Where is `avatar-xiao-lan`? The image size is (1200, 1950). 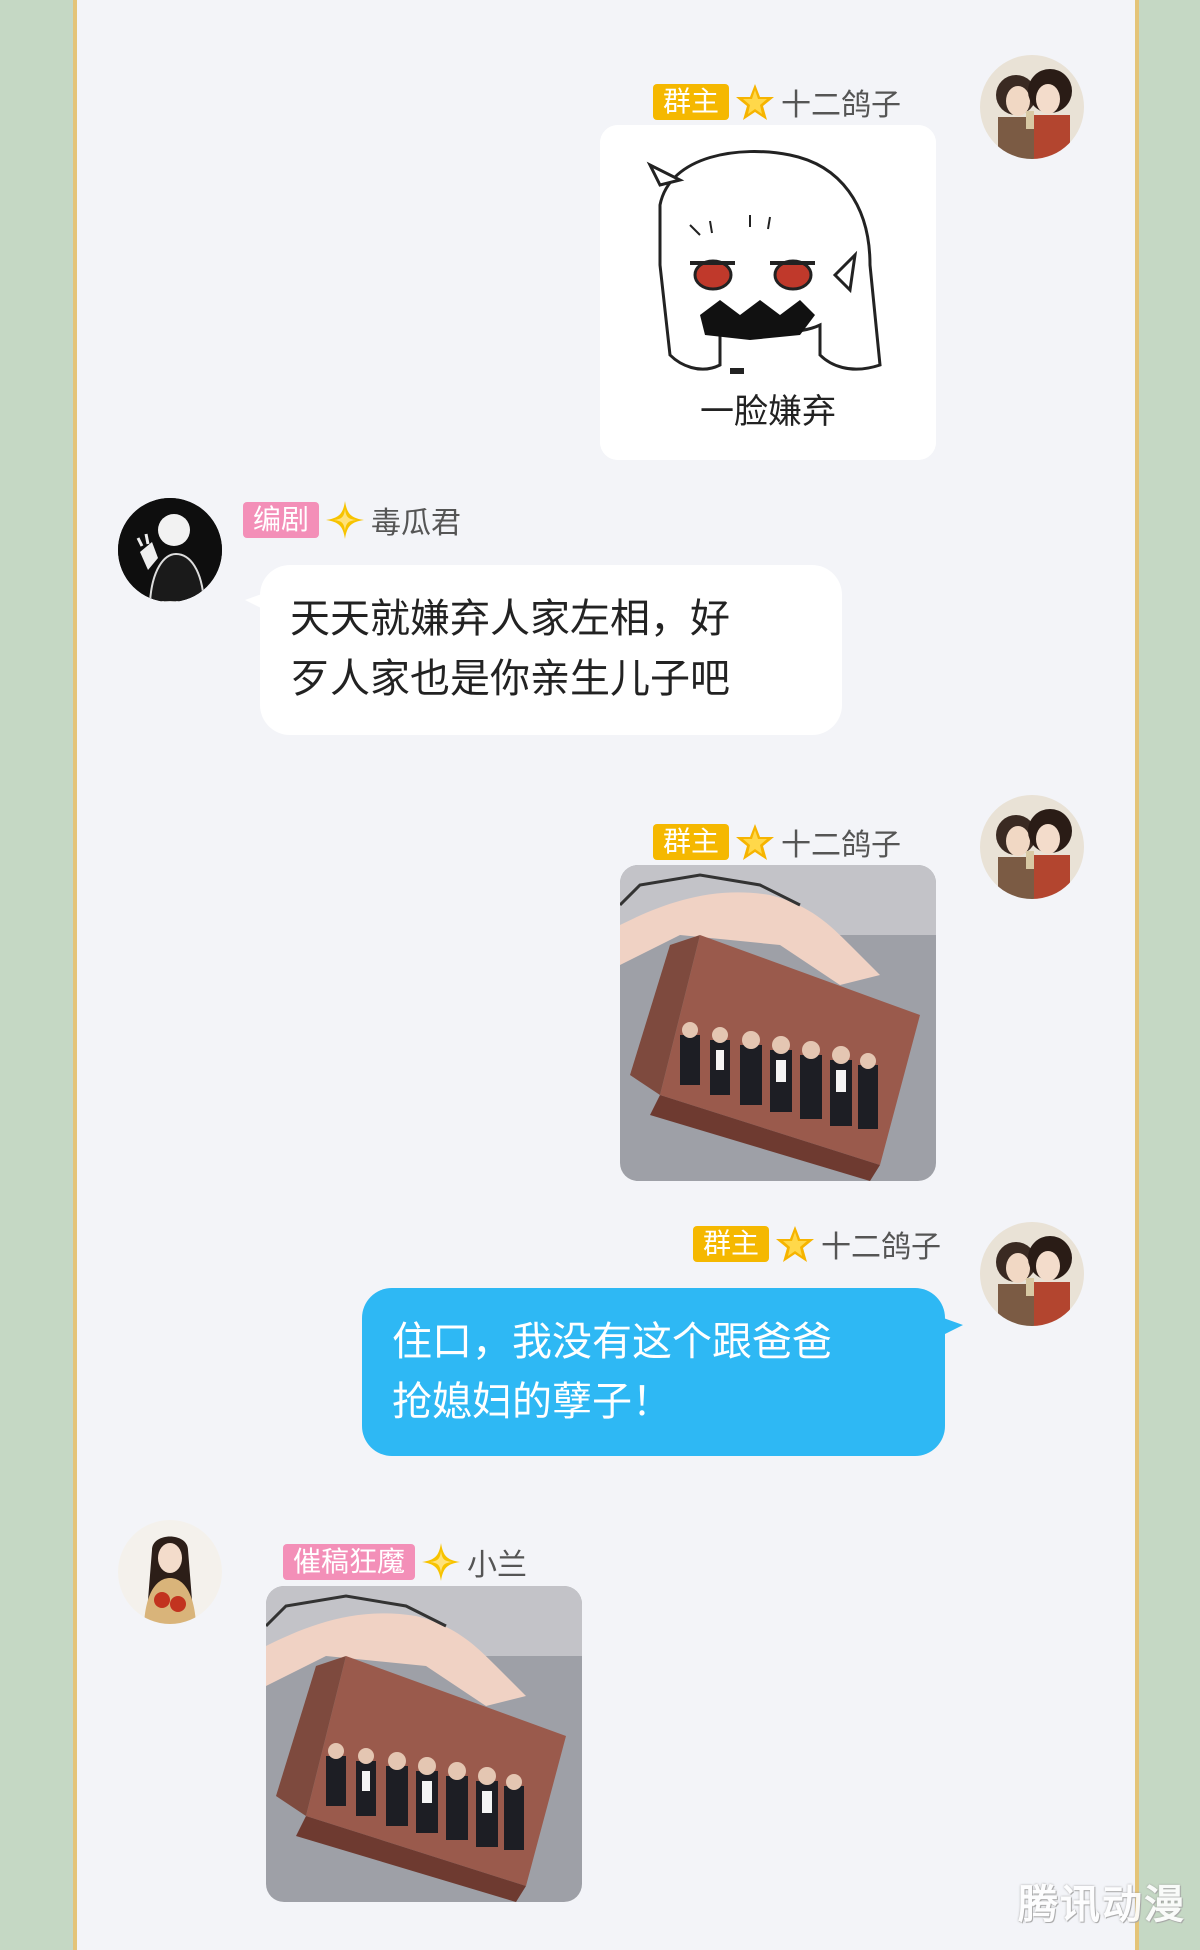
avatar-xiao-lan is located at coordinates (170, 1572).